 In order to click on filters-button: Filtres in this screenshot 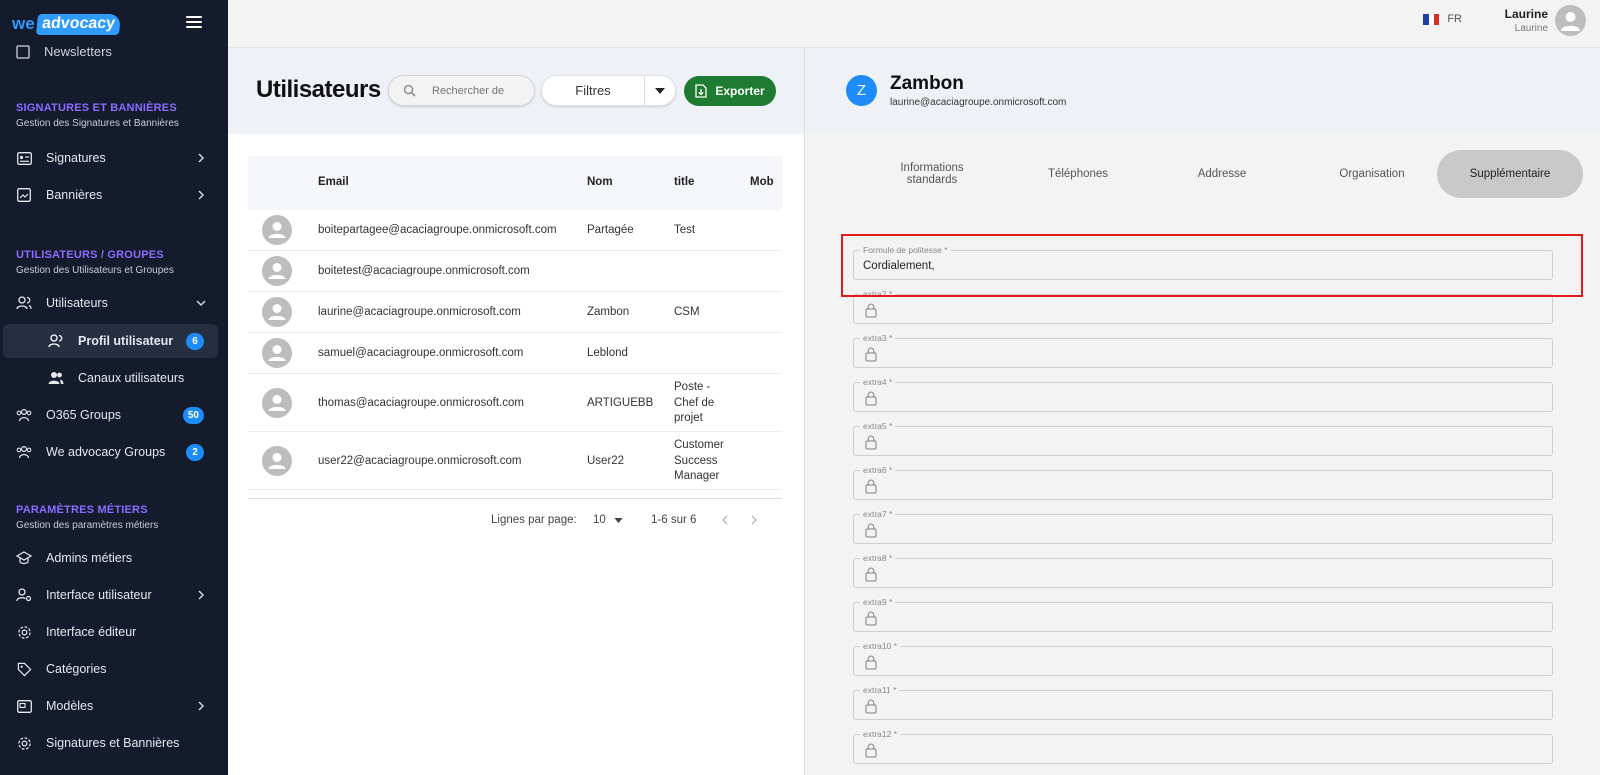, I will do `click(593, 90)`.